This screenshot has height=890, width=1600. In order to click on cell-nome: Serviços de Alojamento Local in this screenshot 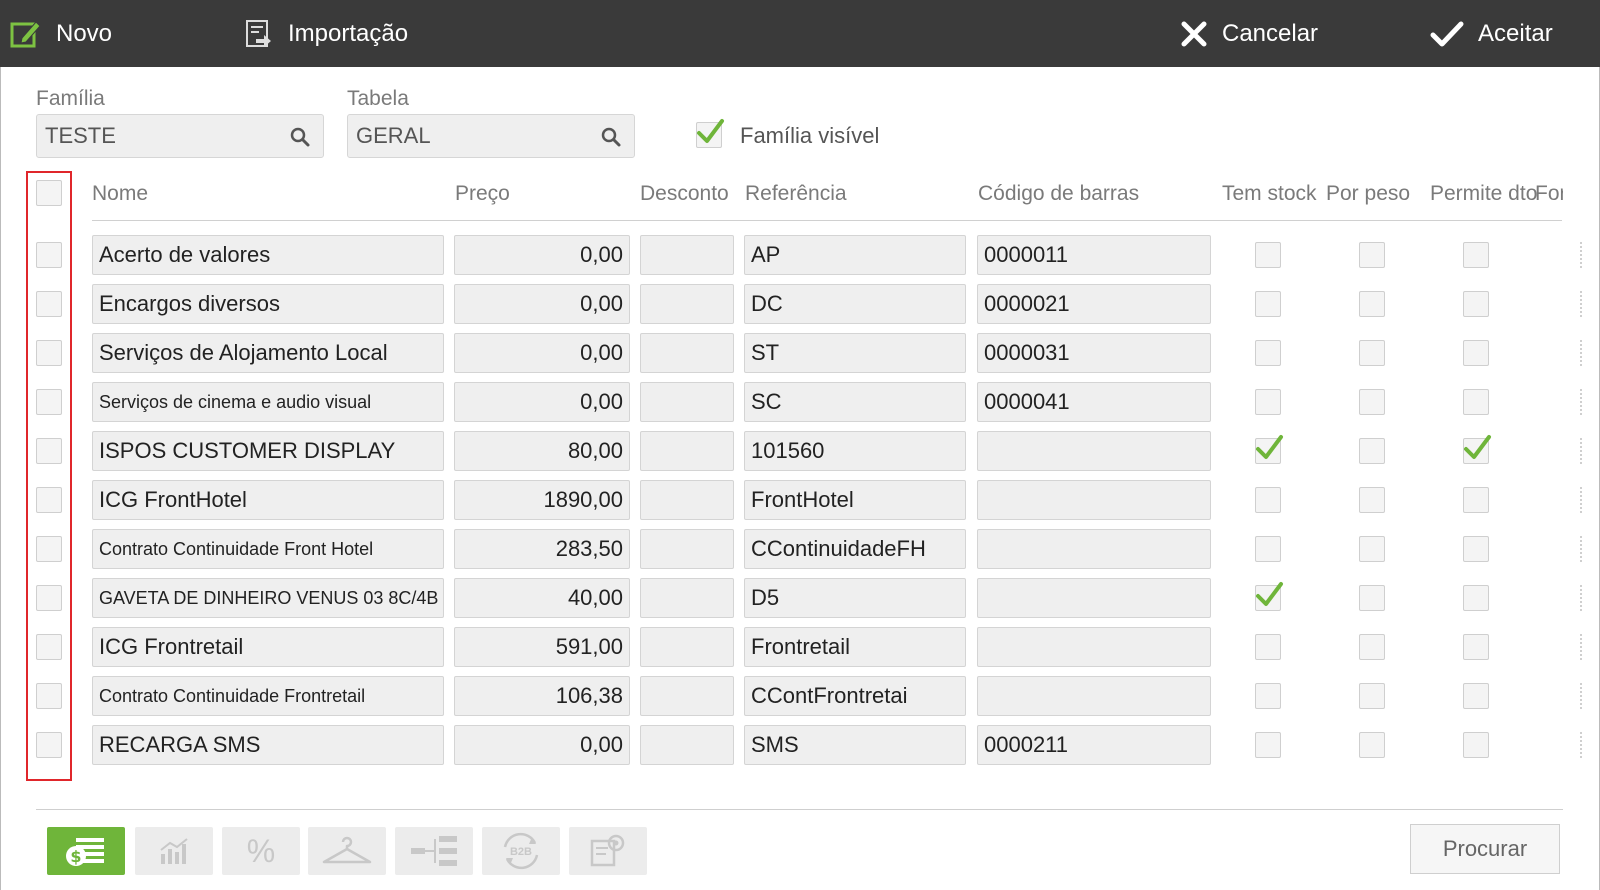, I will do `click(268, 353)`.